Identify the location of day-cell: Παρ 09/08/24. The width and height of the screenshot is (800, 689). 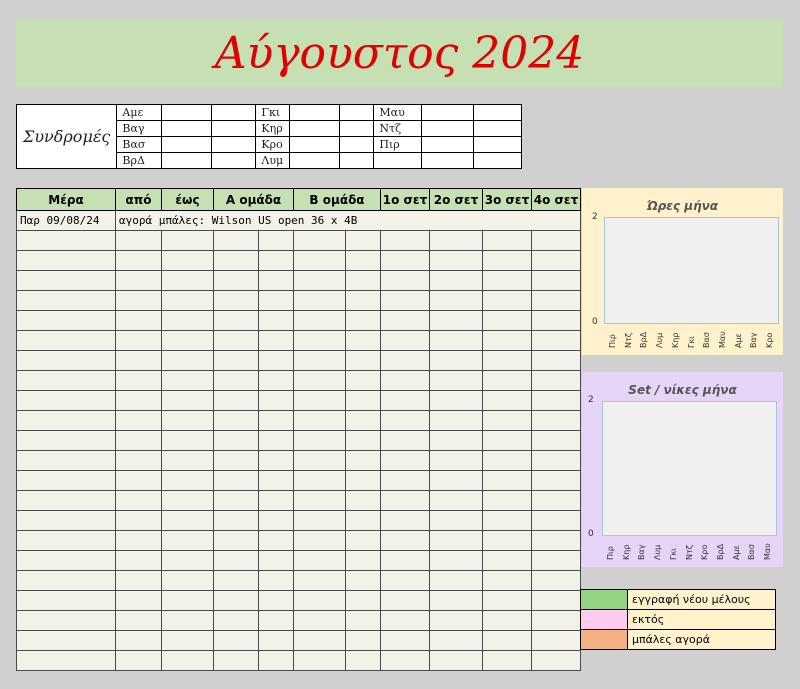
(66, 220).